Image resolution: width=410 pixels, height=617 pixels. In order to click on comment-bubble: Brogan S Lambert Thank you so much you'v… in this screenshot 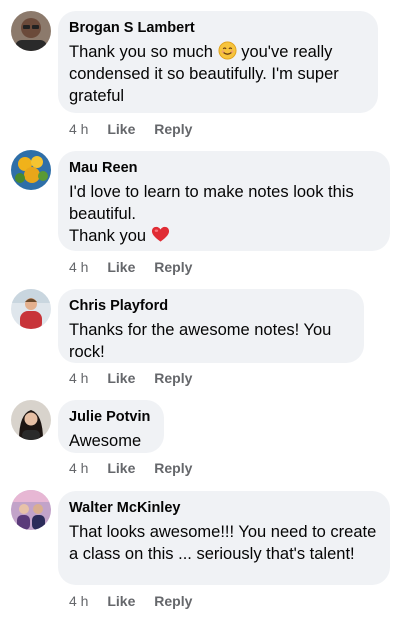, I will do `click(218, 62)`.